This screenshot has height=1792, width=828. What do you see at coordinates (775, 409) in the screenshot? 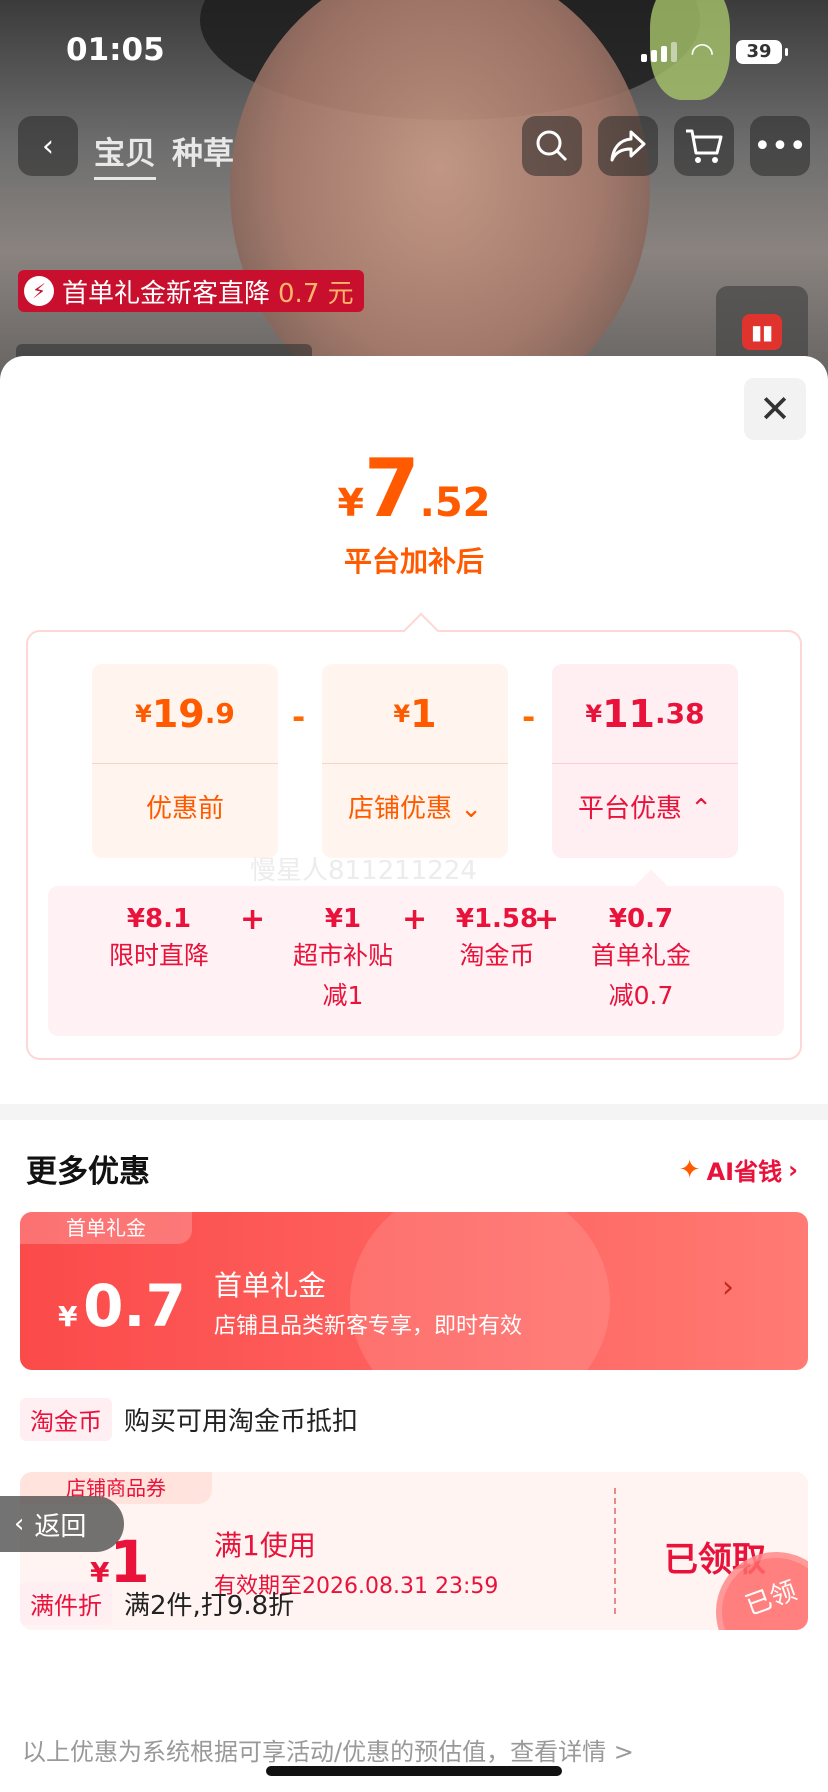
I see `close-icon: ✕` at bounding box center [775, 409].